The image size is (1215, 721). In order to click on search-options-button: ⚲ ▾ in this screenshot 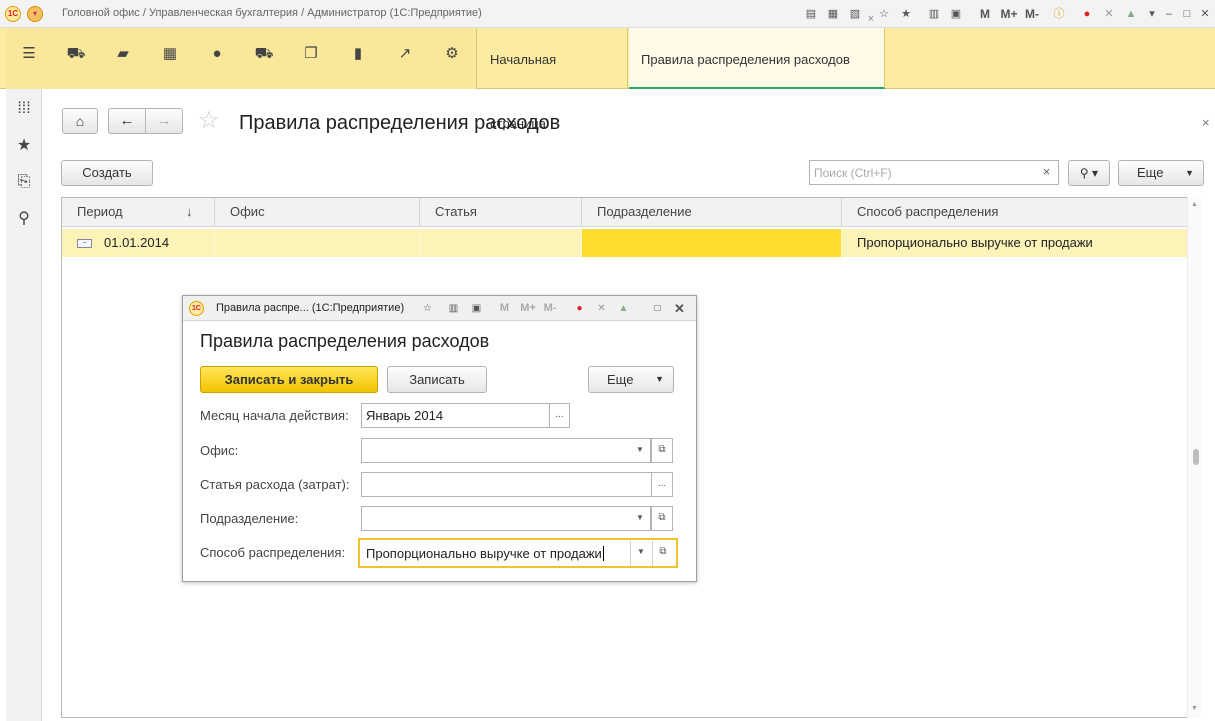, I will do `click(1089, 173)`.